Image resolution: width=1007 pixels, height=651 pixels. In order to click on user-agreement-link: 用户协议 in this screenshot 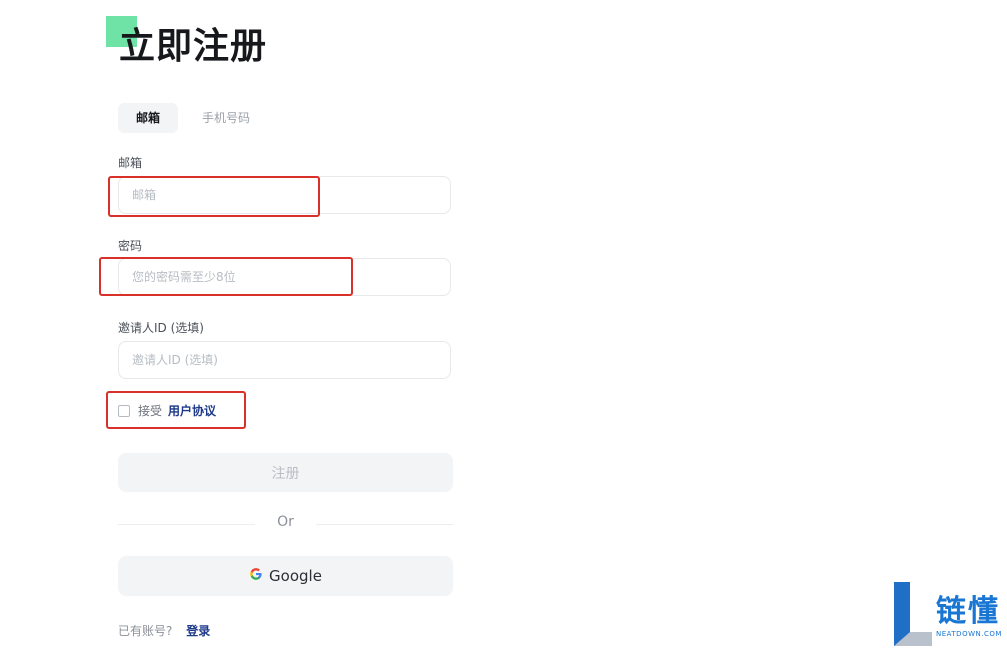, I will do `click(192, 410)`.